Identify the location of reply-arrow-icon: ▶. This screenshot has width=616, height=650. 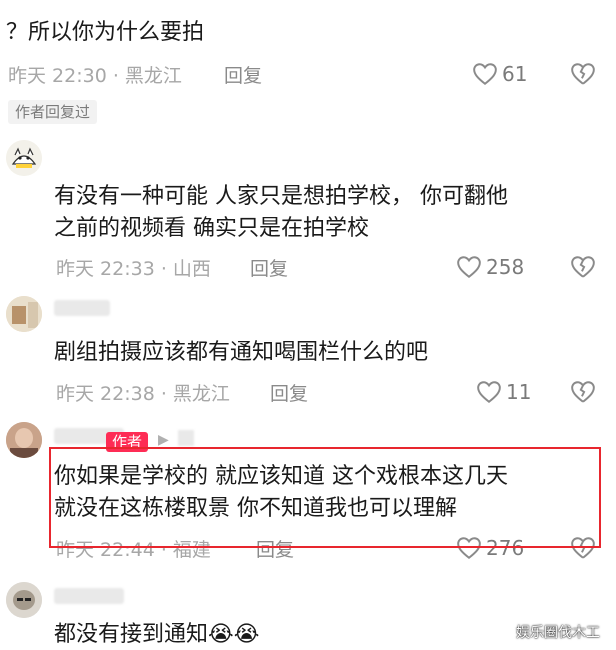
(163, 440).